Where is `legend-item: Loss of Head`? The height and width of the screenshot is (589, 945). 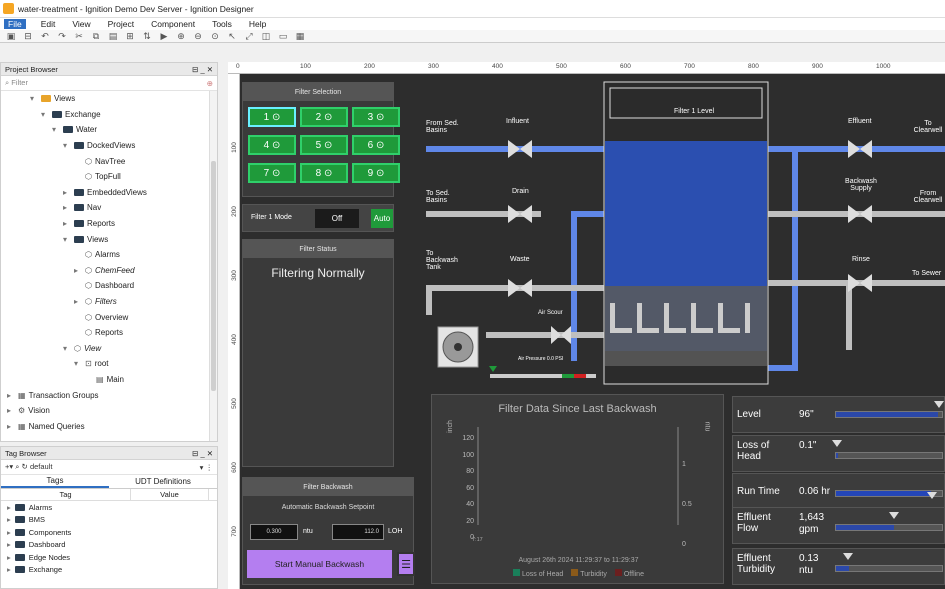 legend-item: Loss of Head is located at coordinates (538, 573).